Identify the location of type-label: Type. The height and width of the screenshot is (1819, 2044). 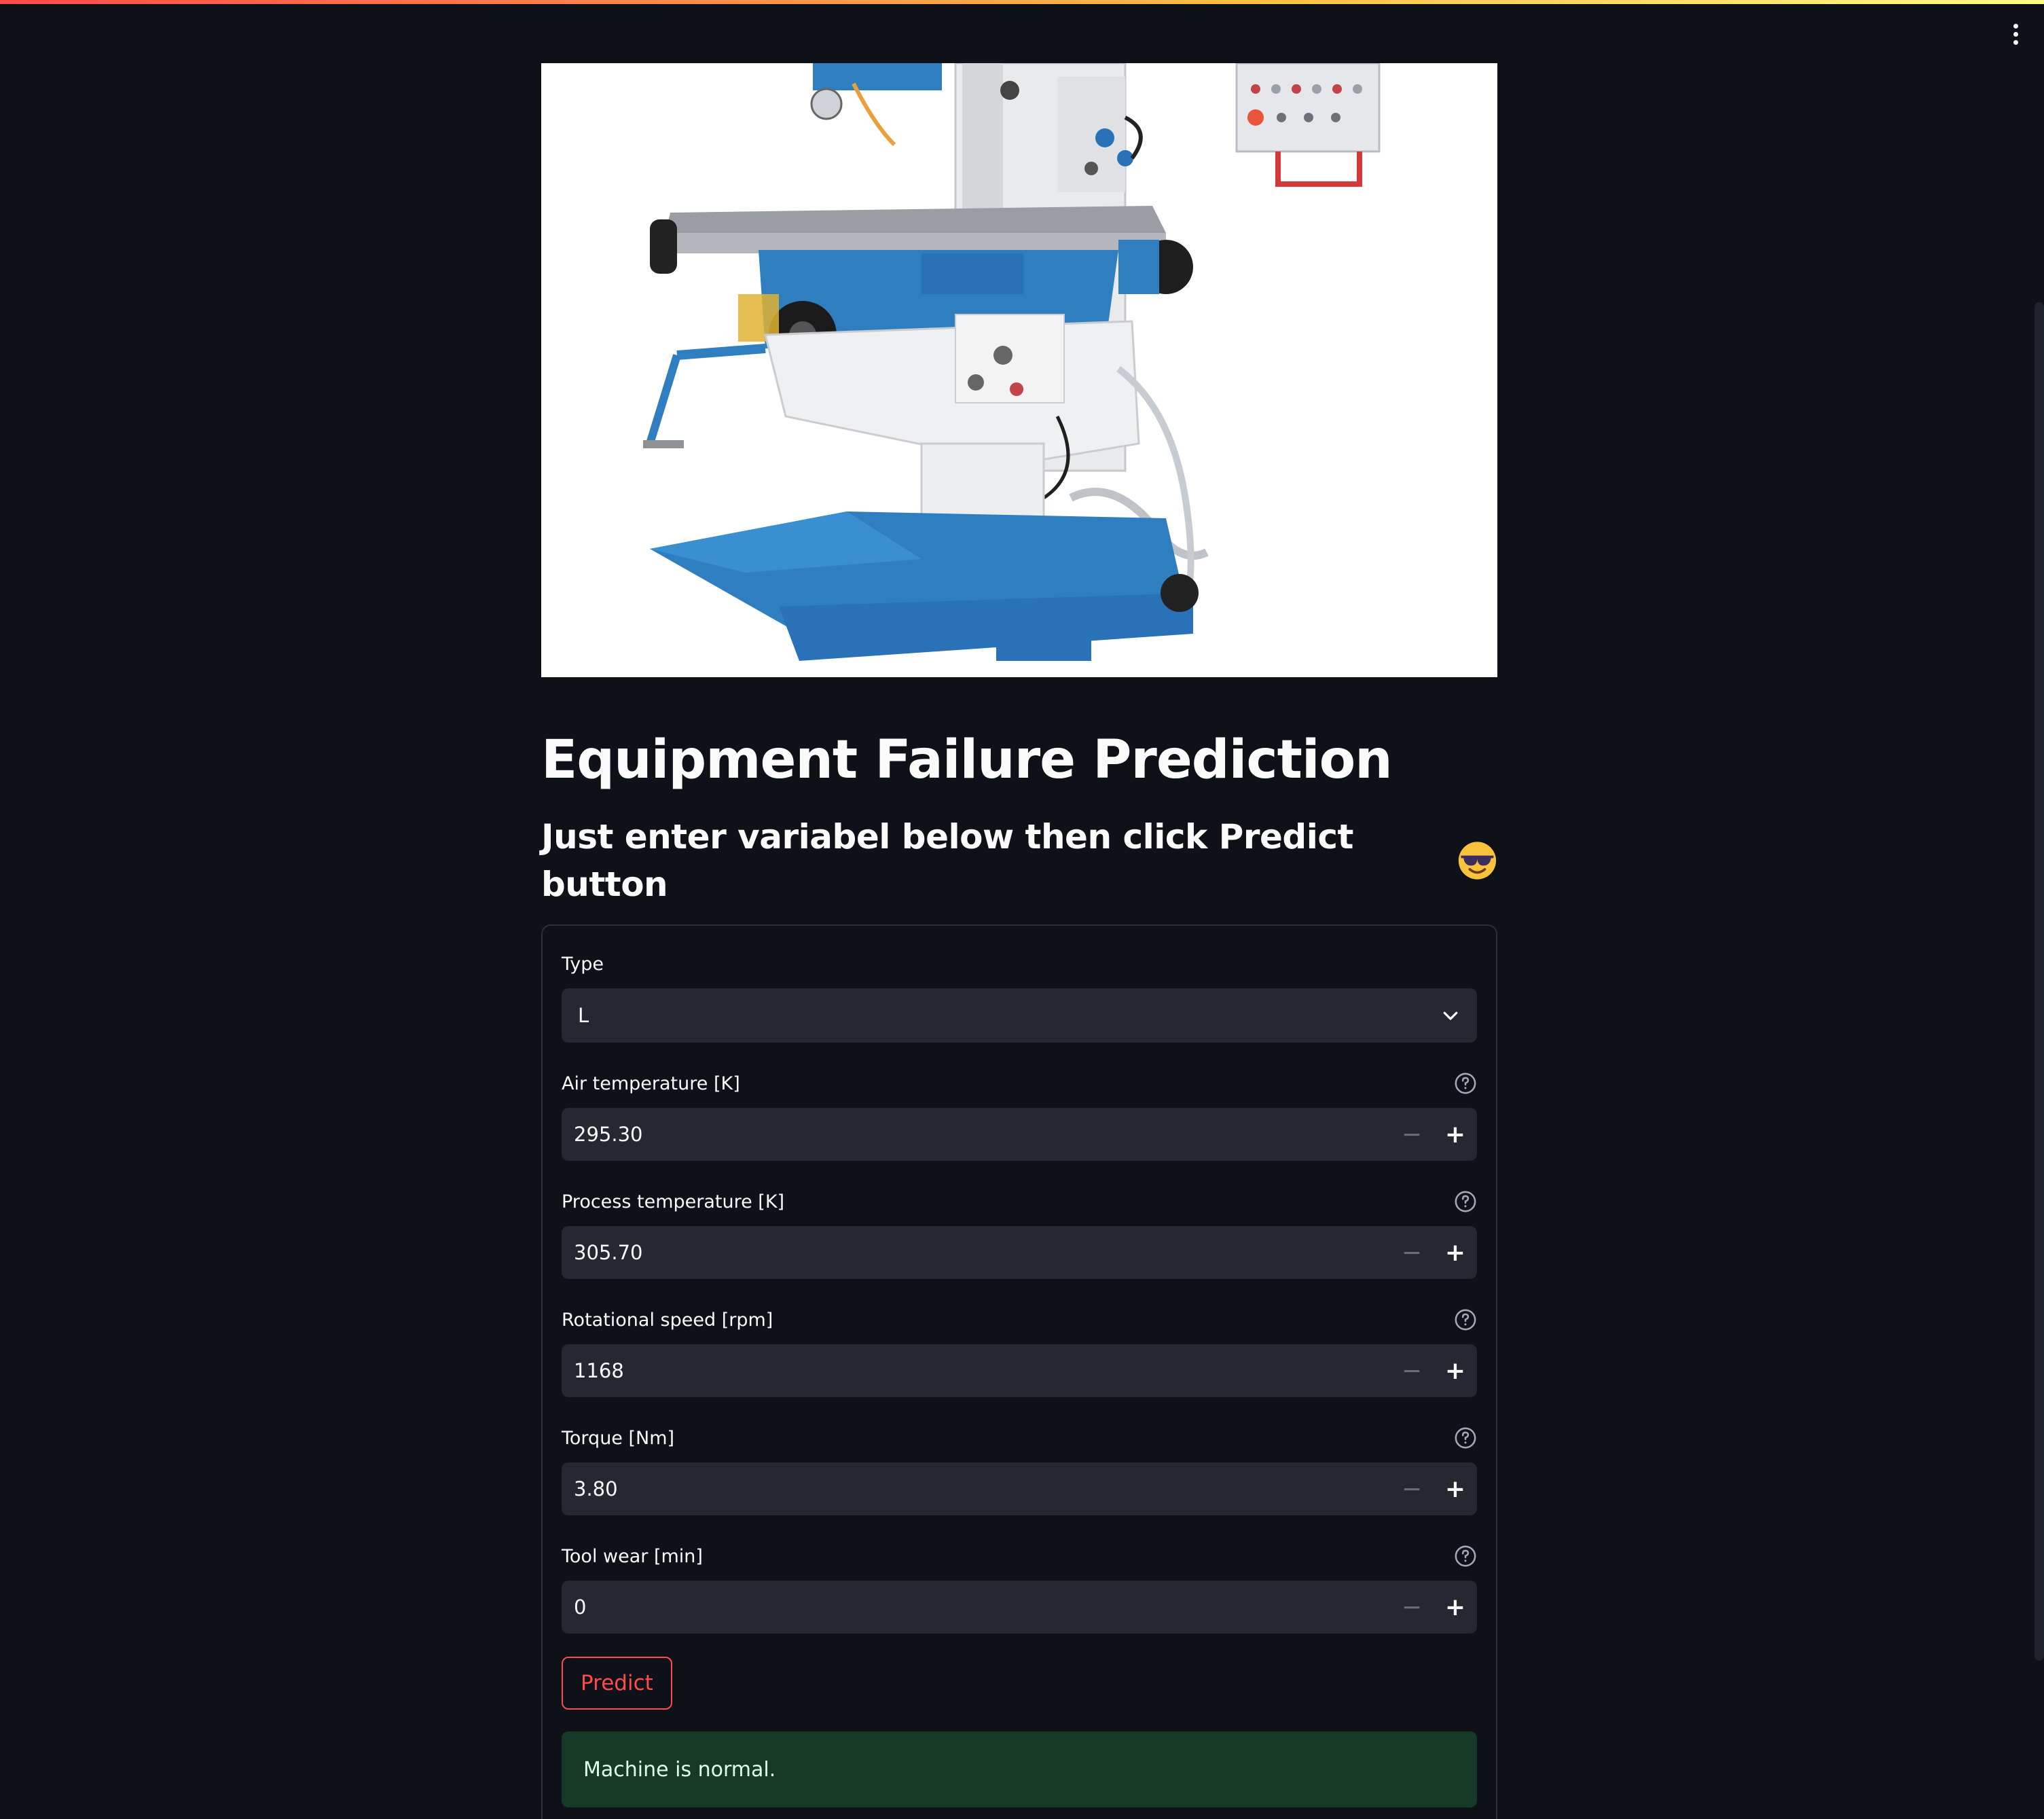
(583, 964).